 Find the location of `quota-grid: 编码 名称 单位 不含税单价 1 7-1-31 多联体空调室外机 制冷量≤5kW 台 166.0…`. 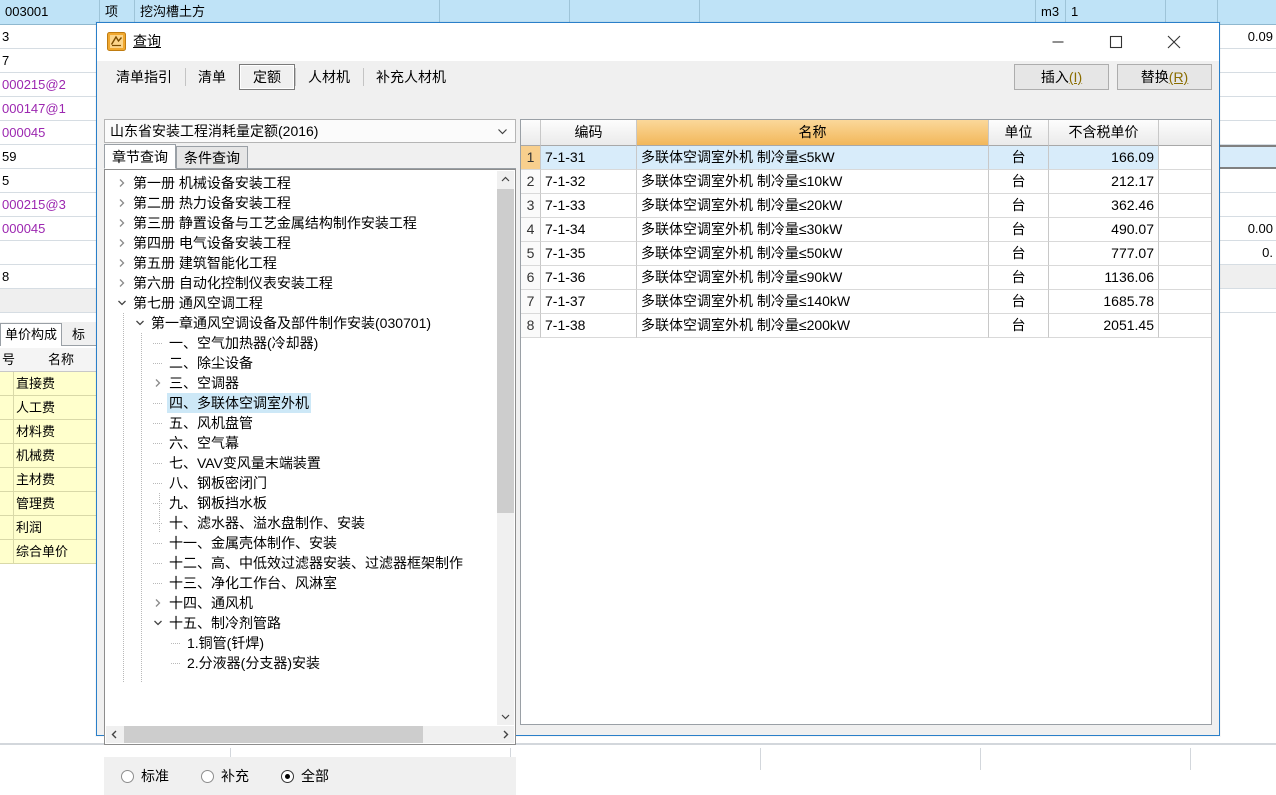

quota-grid: 编码 名称 单位 不含税单价 1 7-1-31 多联体空调室外机 制冷量≤5kW 台 166.0… is located at coordinates (866, 229).